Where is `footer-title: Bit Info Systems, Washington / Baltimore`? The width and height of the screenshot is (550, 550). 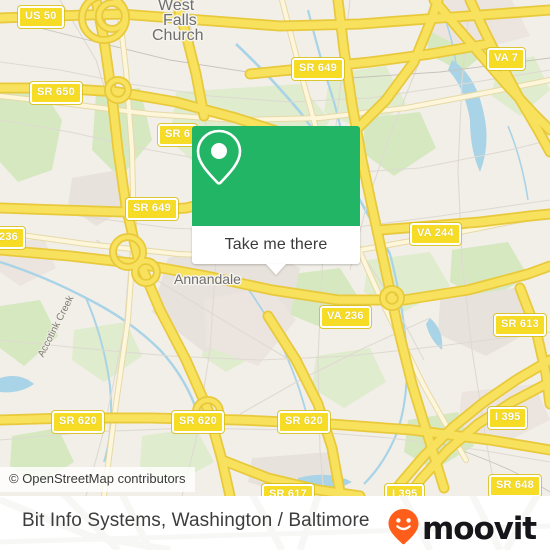
footer-title: Bit Info Systems, Washington / Baltimore is located at coordinates (196, 520).